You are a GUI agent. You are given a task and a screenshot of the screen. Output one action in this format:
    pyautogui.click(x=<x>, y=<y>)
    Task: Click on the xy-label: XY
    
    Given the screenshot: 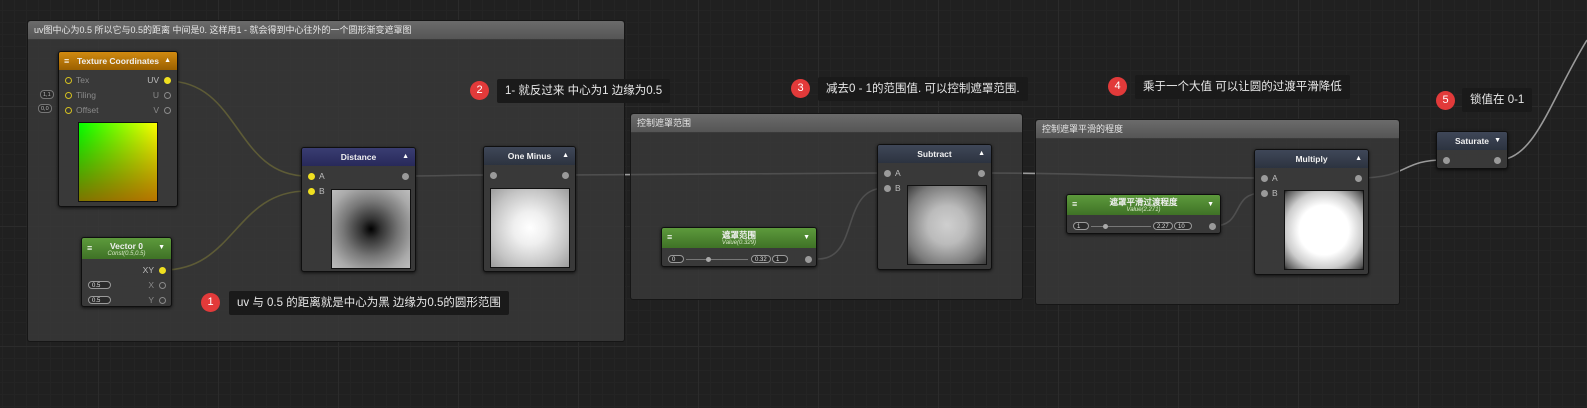 What is the action you would take?
    pyautogui.click(x=148, y=270)
    